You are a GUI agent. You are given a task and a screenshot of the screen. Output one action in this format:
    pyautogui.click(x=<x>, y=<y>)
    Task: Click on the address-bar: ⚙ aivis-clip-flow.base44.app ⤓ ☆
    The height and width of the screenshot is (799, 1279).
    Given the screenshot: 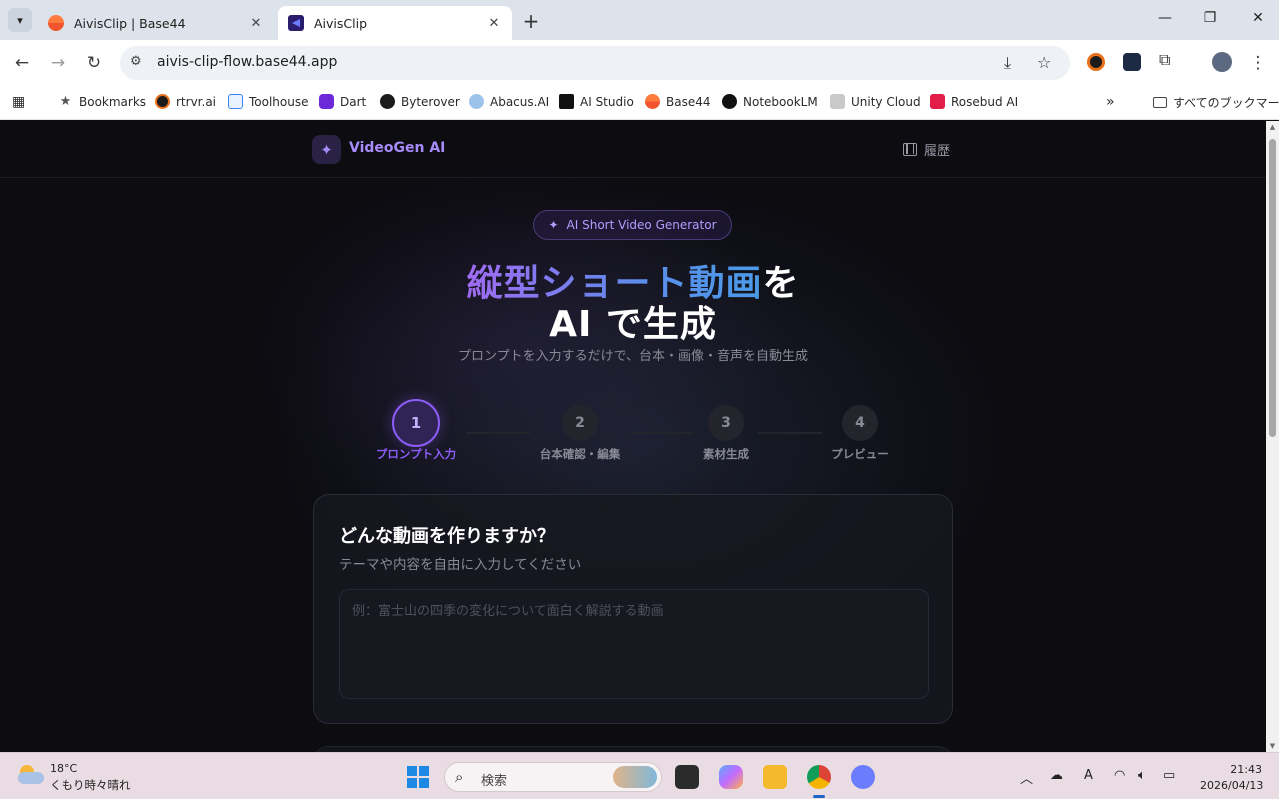 What is the action you would take?
    pyautogui.click(x=595, y=63)
    